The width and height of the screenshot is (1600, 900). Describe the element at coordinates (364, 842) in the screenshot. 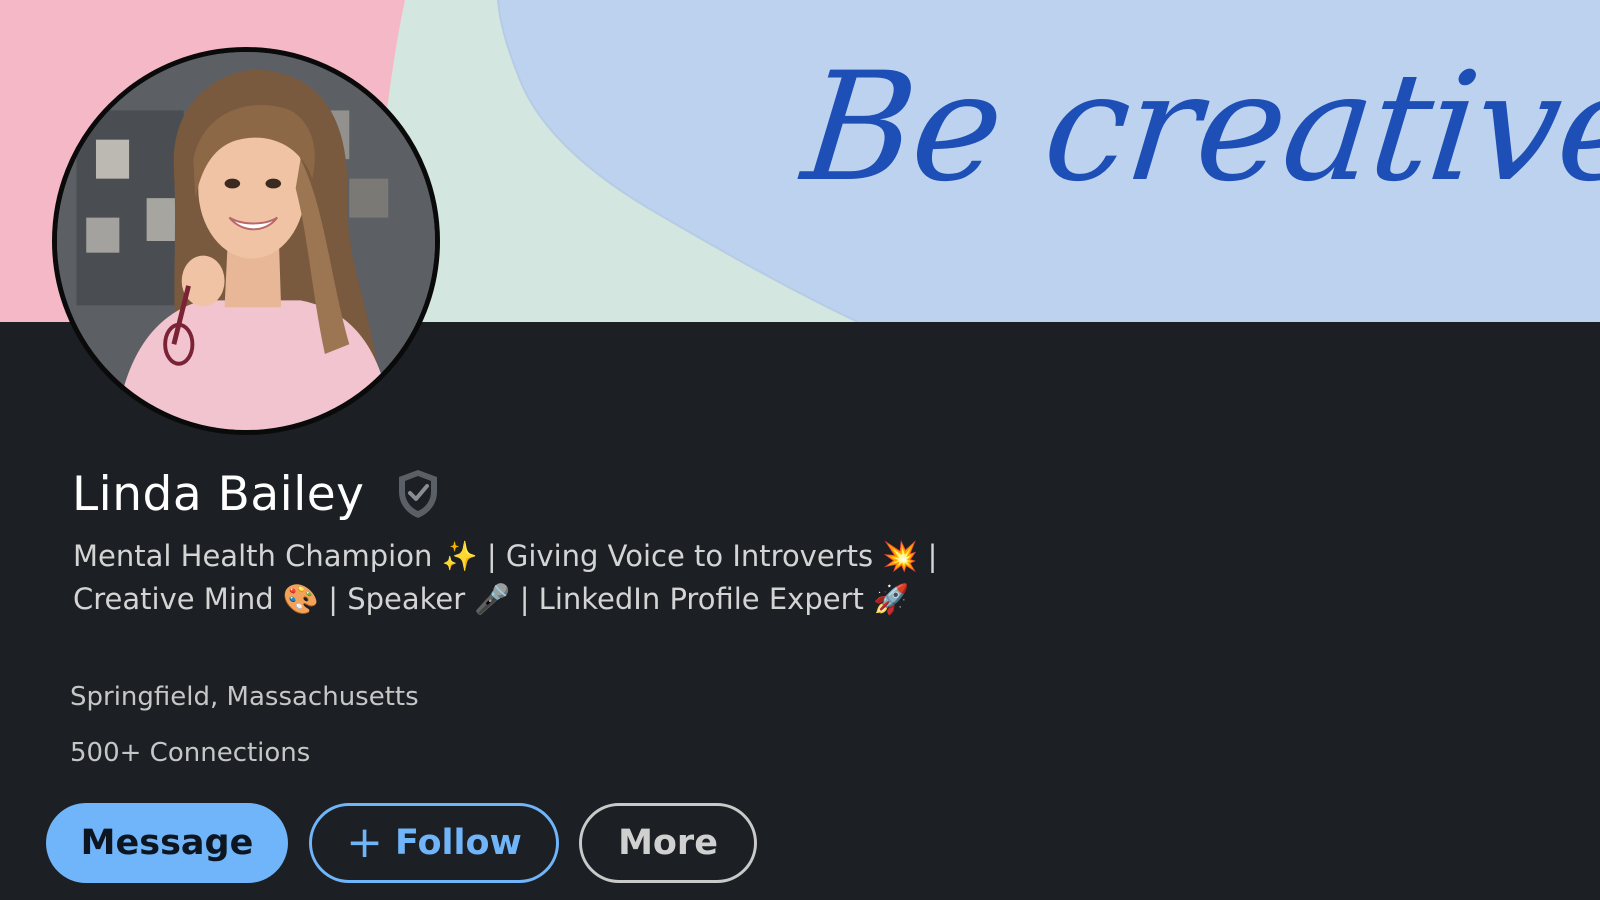

I see `plus-icon: +` at that location.